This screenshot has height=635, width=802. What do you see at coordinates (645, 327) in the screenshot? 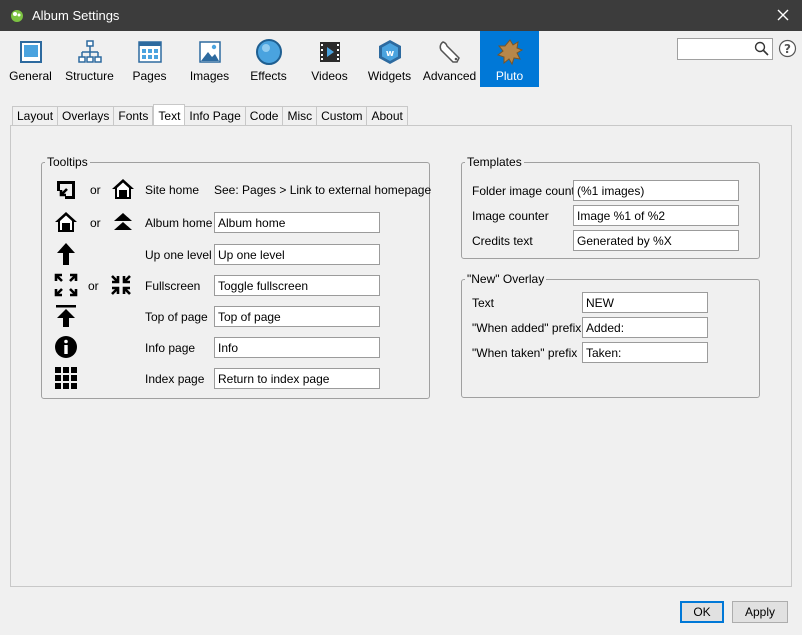
I see `when-added-prefix-field: Added:` at bounding box center [645, 327].